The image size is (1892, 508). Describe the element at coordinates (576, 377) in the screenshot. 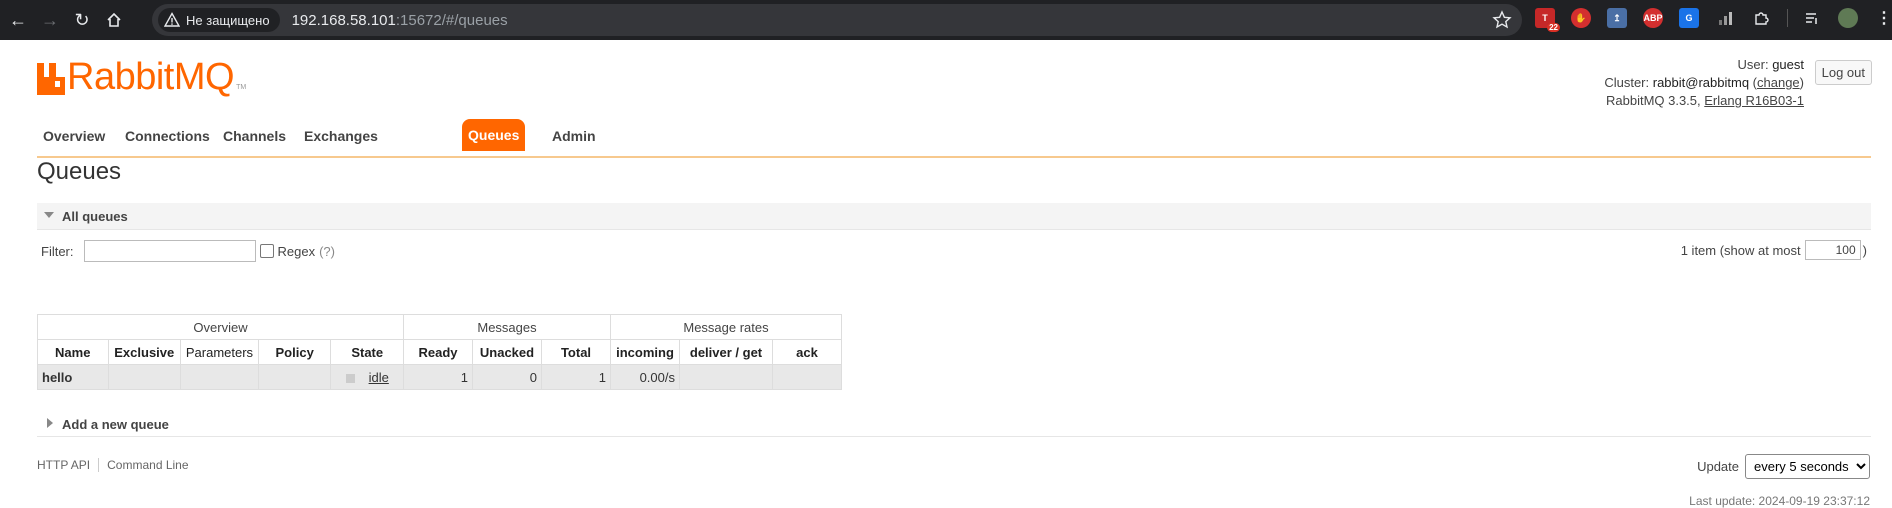

I see `cell-total: 1` at that location.